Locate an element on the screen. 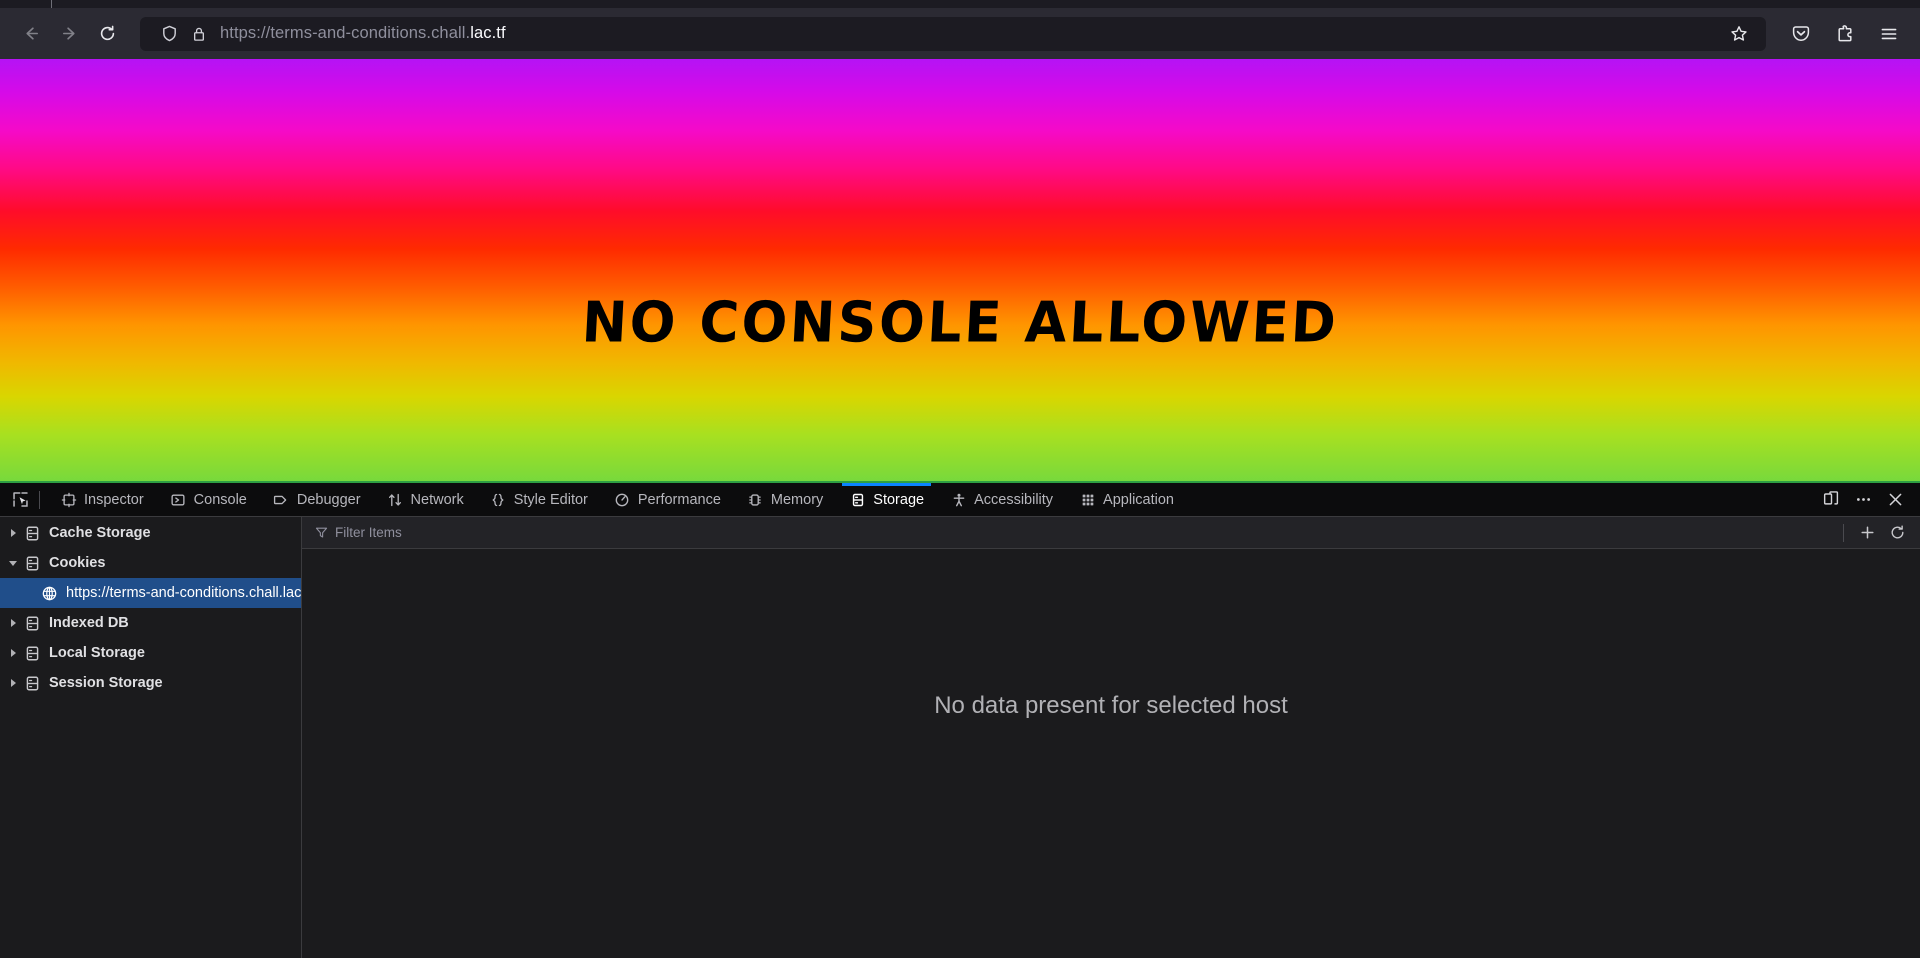 The image size is (1920, 958). storage-filter-bar: Filter Items is located at coordinates (1111, 533).